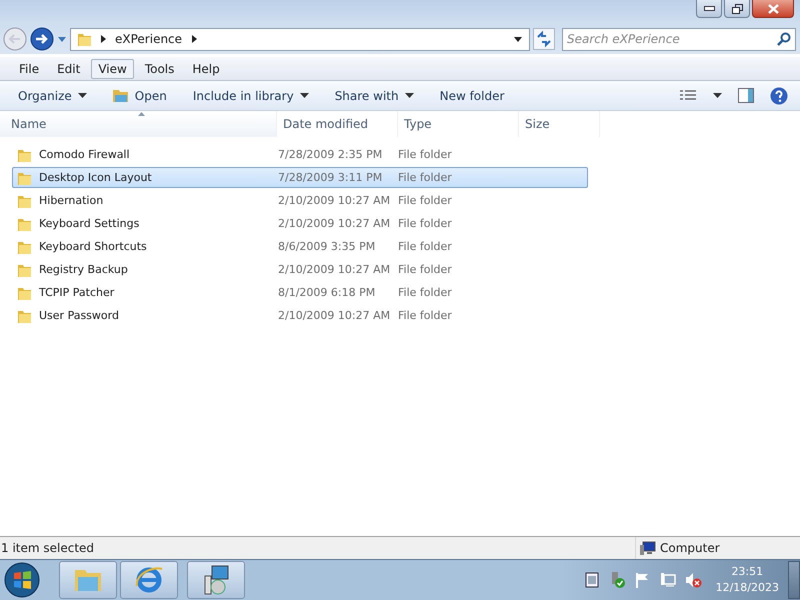 The width and height of the screenshot is (800, 600). I want to click on file-name: User Password, so click(79, 315).